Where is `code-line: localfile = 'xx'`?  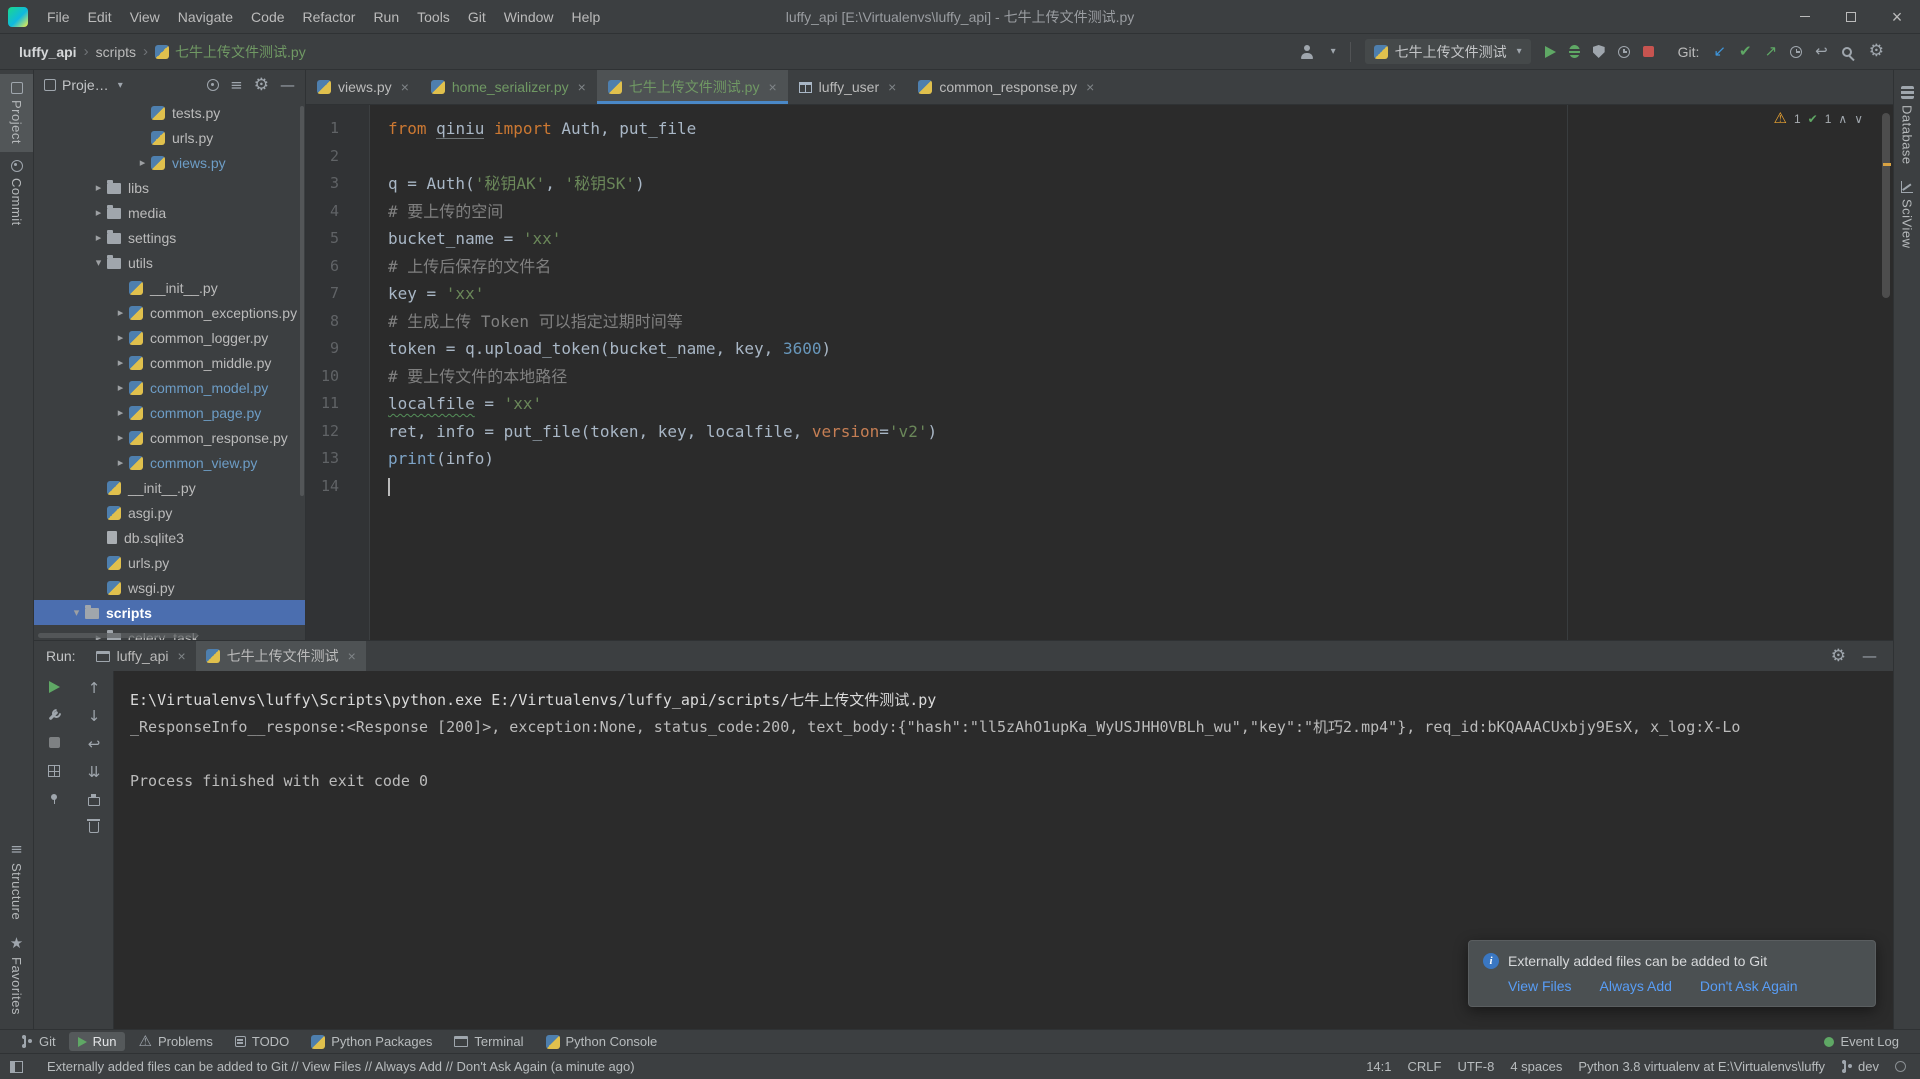
code-line: localfile = 'xx' is located at coordinates (1140, 404).